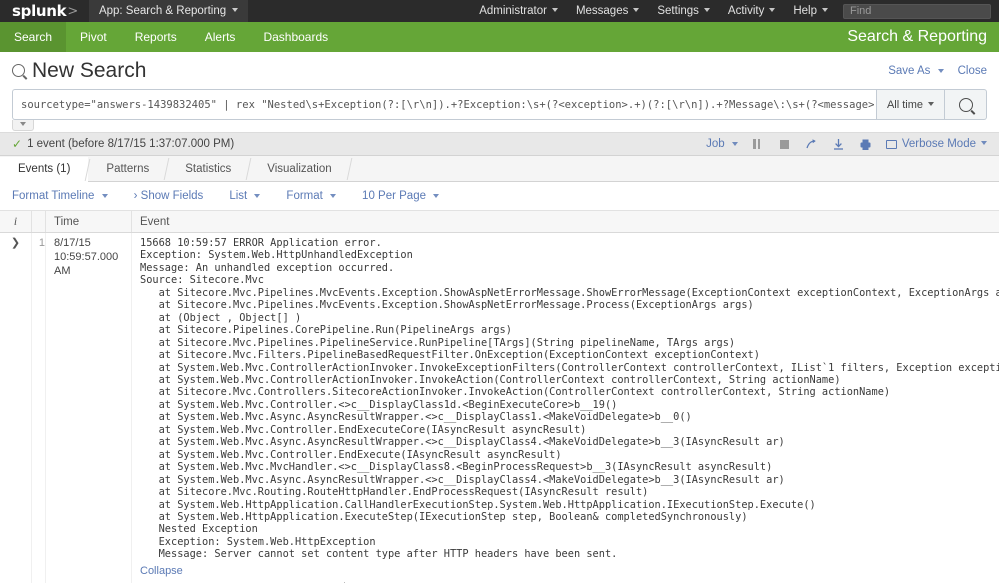 Image resolution: width=999 pixels, height=583 pixels. Describe the element at coordinates (161, 571) in the screenshot. I see `collapse-event-link: Collapse` at that location.